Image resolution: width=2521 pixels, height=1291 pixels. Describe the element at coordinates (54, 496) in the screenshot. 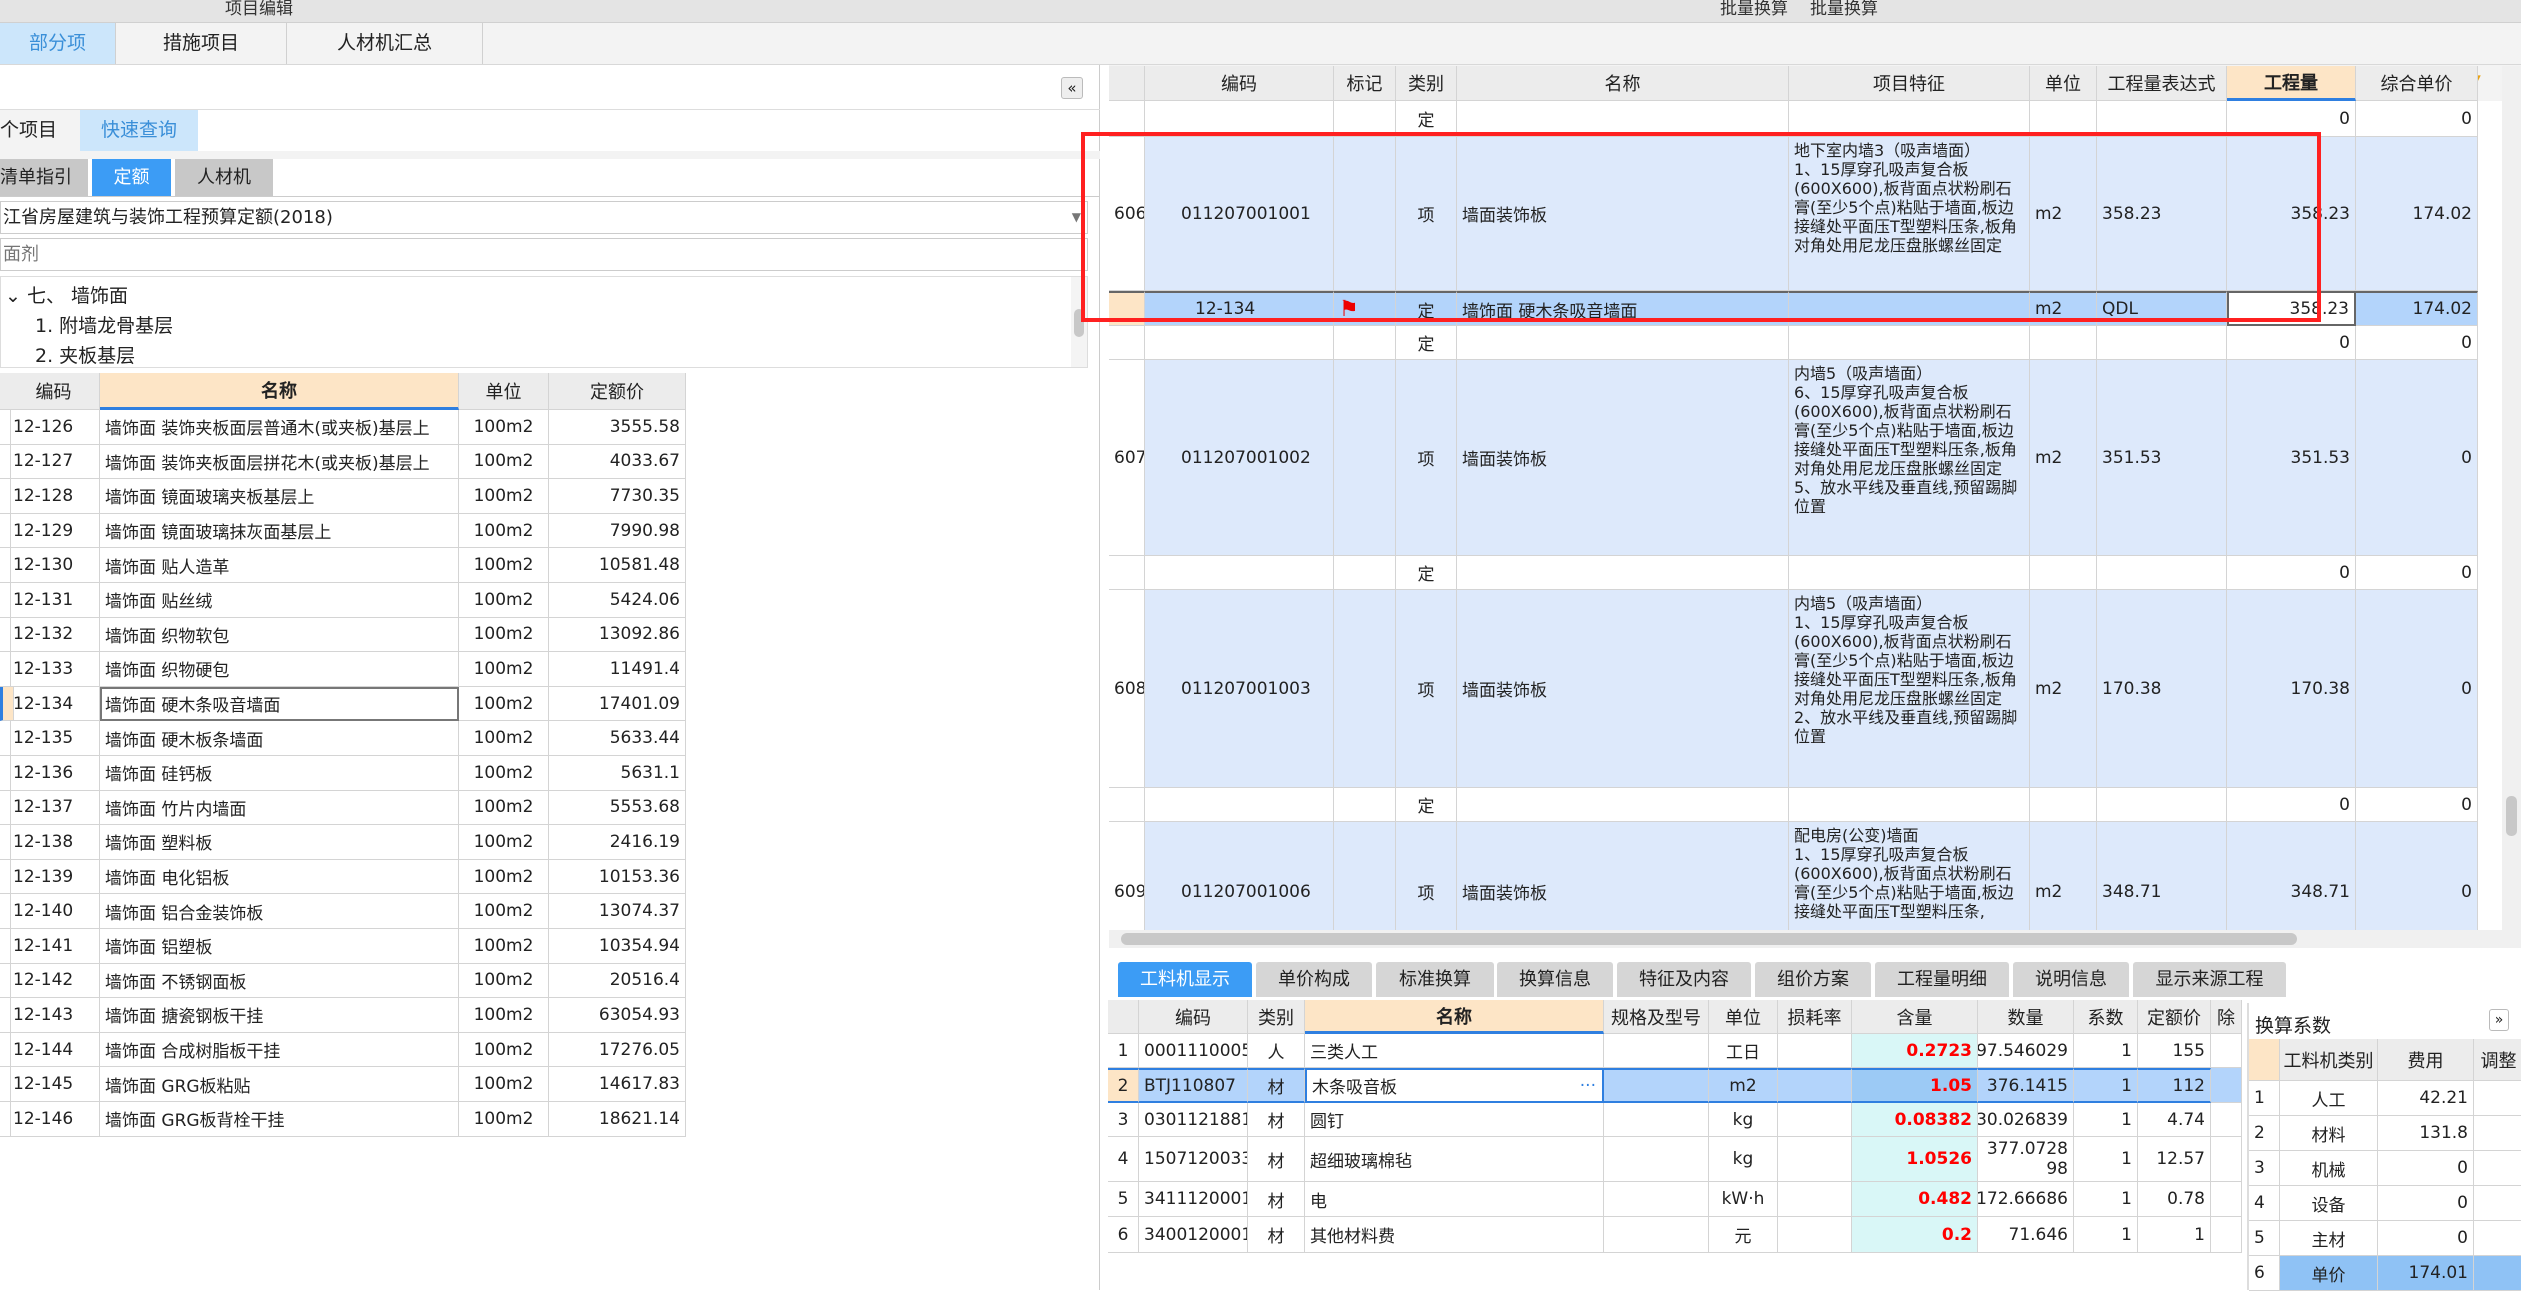

I see `quota-cell-code: 12-128` at that location.